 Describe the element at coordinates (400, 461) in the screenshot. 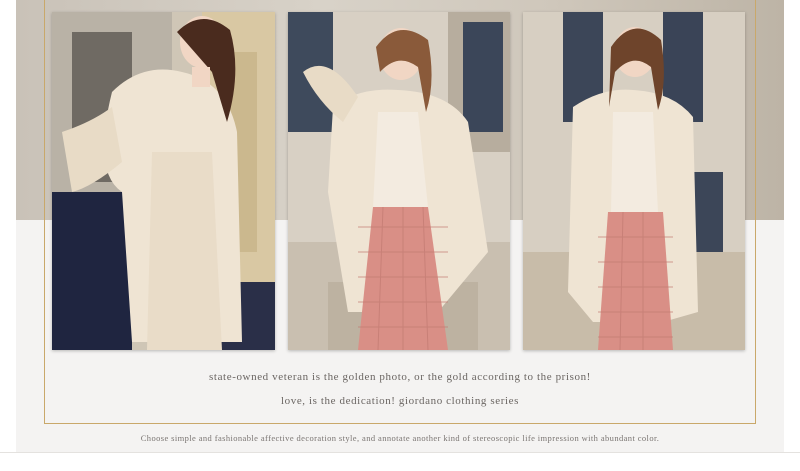

I see `bottom-divider` at that location.